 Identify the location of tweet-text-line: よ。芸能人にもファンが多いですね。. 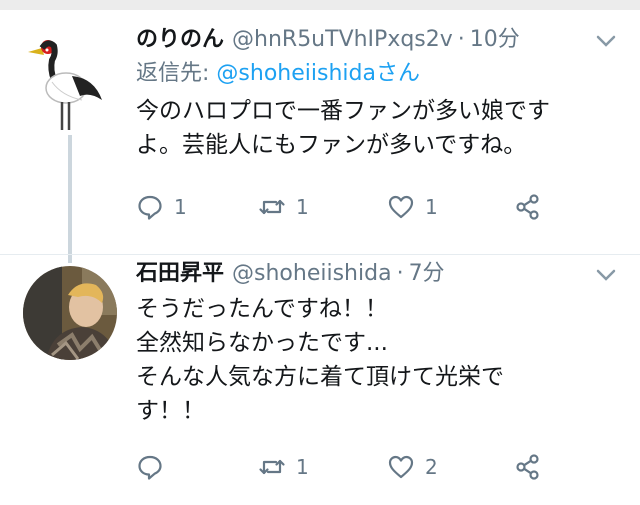
(331, 145).